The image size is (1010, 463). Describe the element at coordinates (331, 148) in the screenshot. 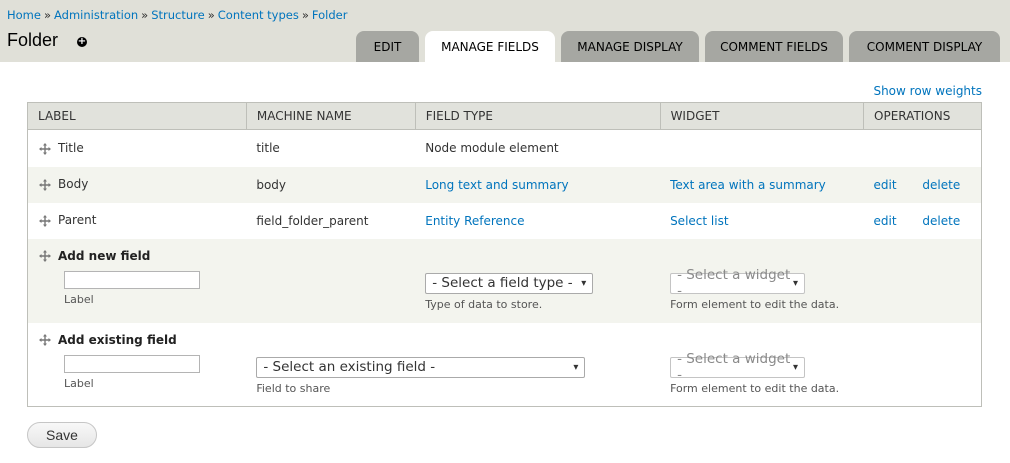

I see `machine-name: title` at that location.